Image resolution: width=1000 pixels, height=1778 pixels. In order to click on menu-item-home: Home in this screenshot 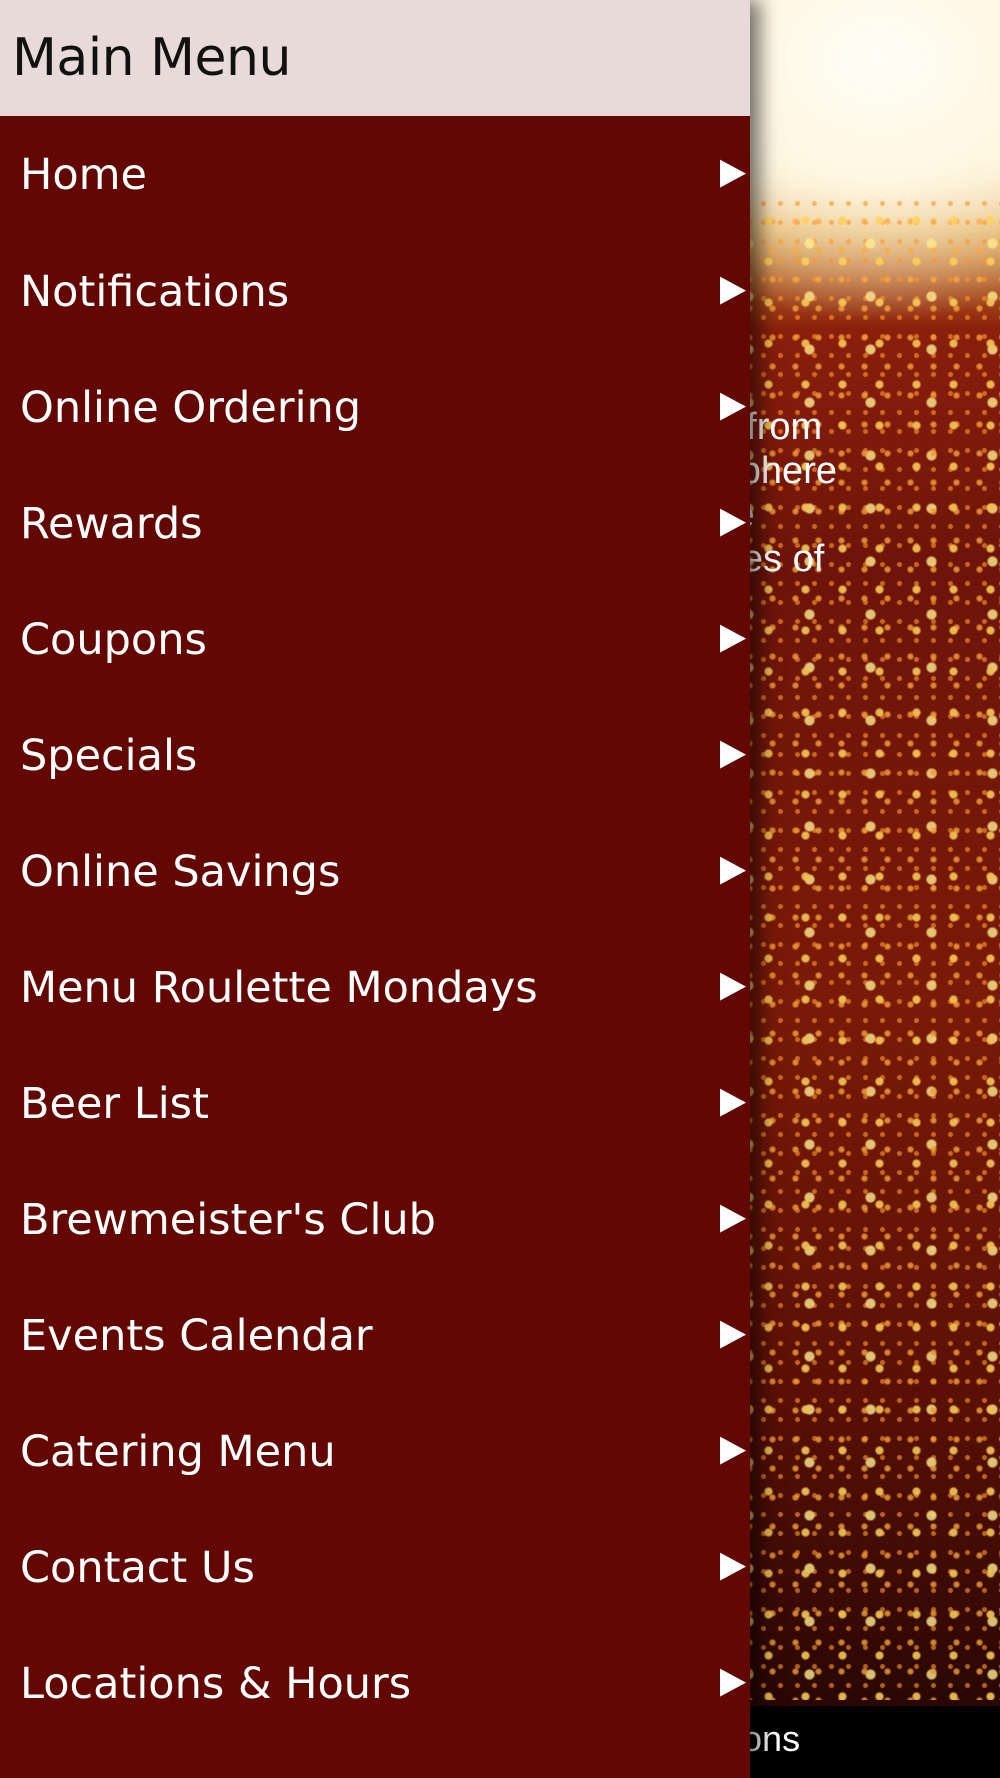, I will do `click(375, 175)`.